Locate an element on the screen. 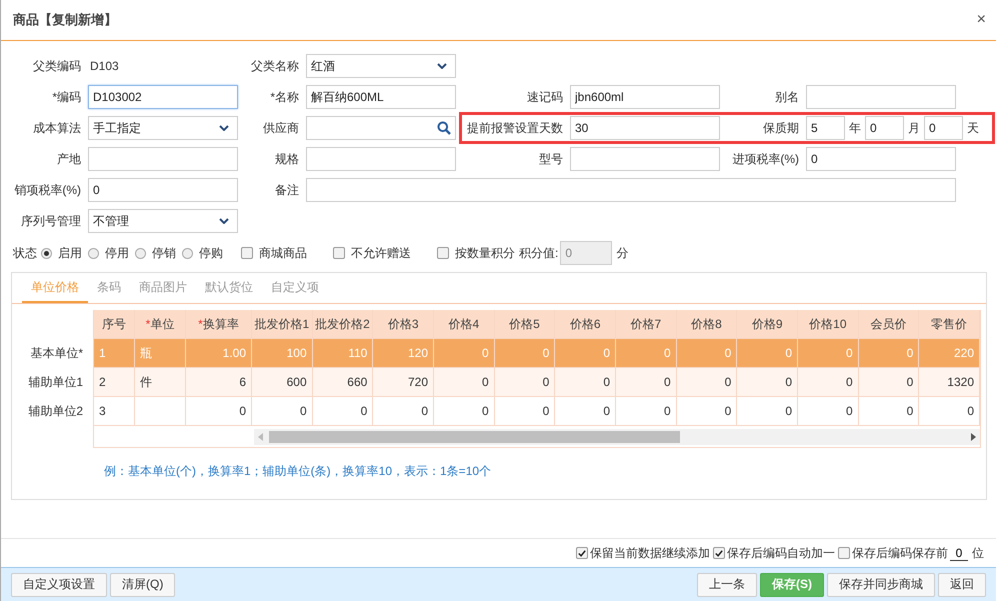 The image size is (997, 601). points-label: 积分值: is located at coordinates (538, 253).